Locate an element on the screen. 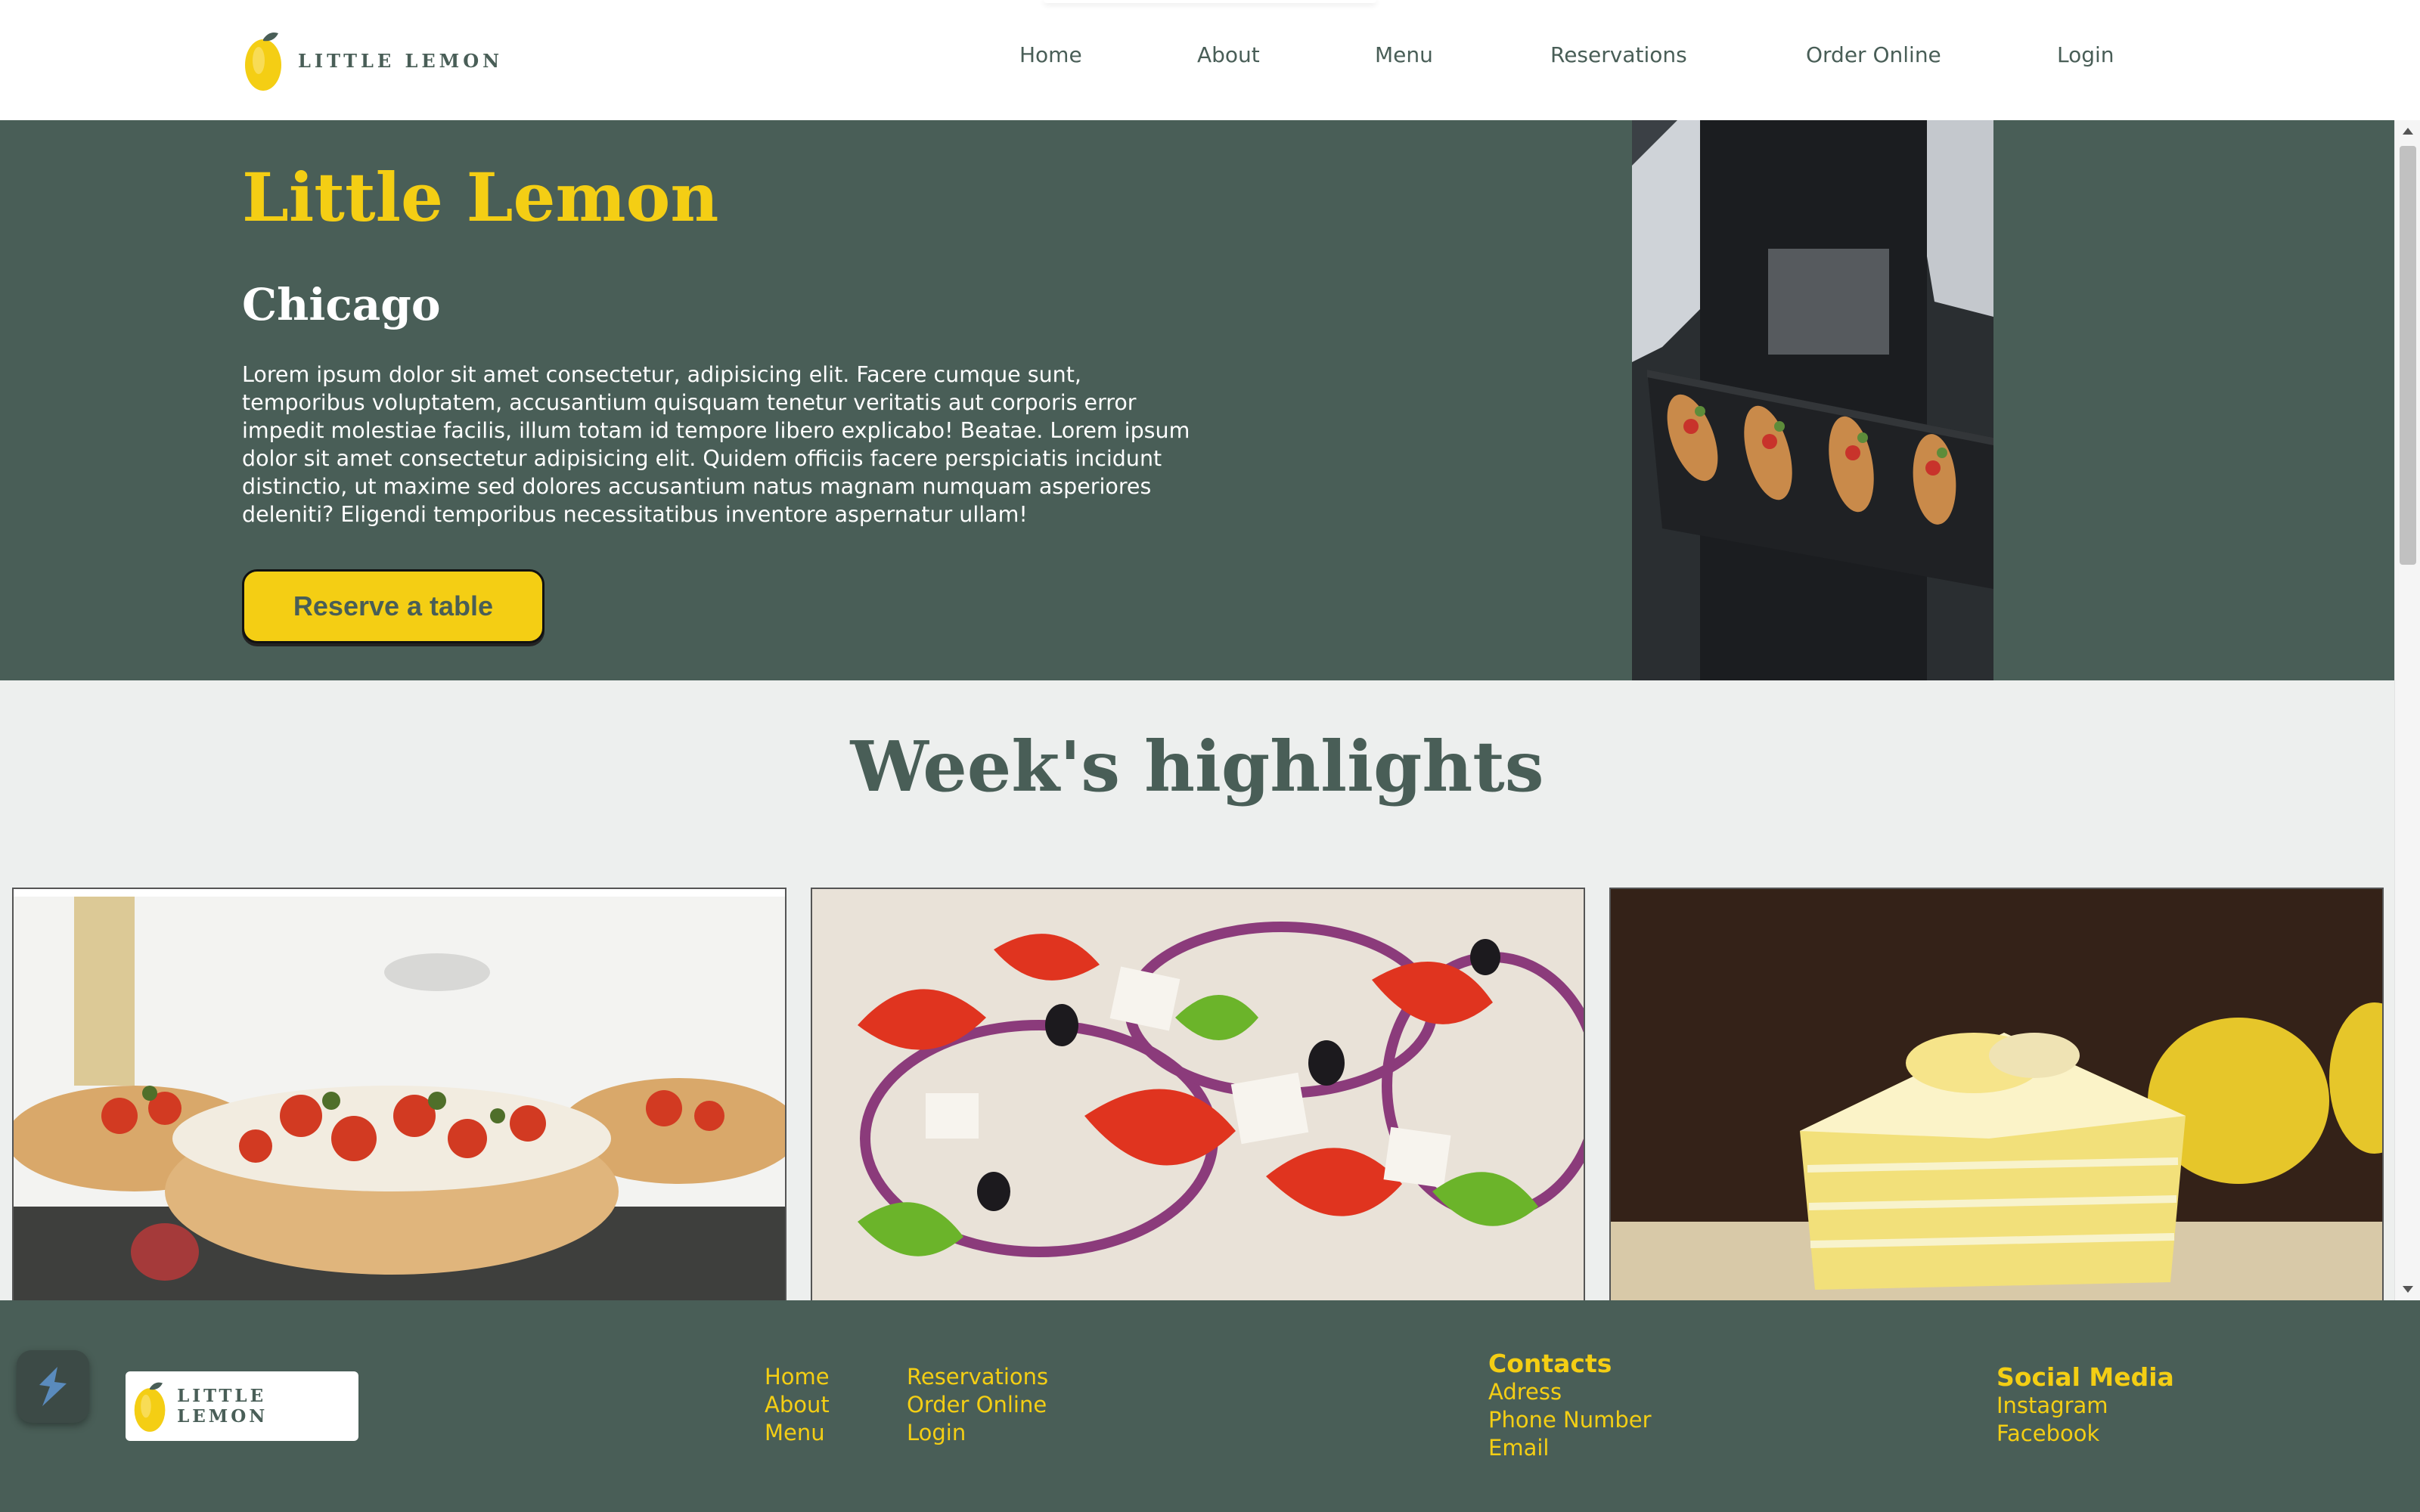 The image size is (2420, 1512). footer-contact-phone: Phone Number is located at coordinates (1570, 1420).